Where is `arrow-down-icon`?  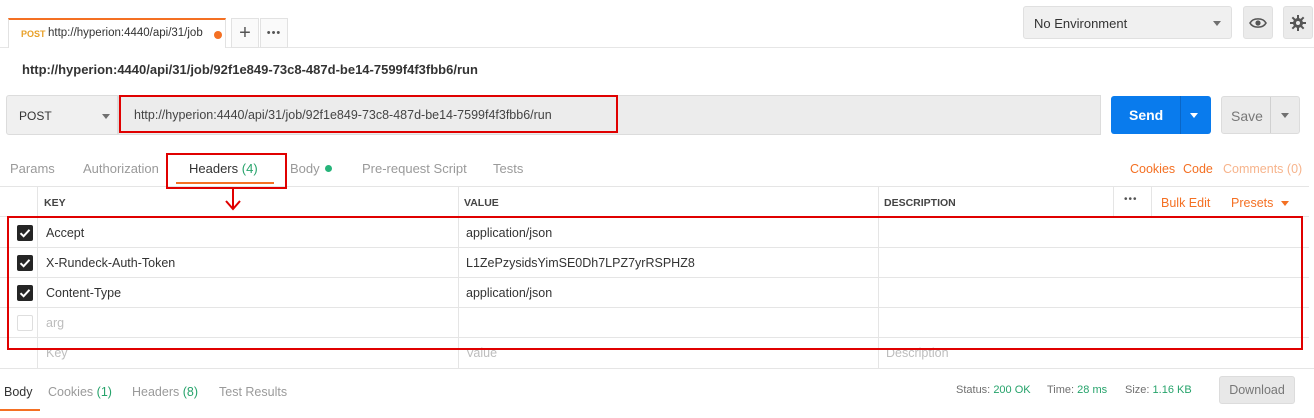 arrow-down-icon is located at coordinates (233, 199).